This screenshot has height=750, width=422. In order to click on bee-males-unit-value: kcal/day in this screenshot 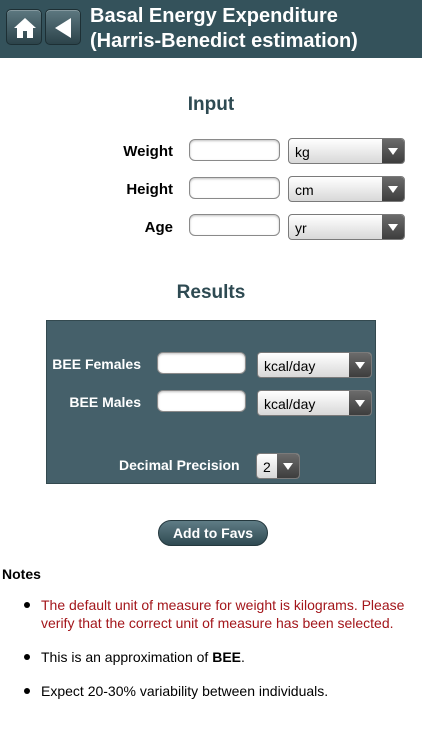, I will do `click(290, 404)`.